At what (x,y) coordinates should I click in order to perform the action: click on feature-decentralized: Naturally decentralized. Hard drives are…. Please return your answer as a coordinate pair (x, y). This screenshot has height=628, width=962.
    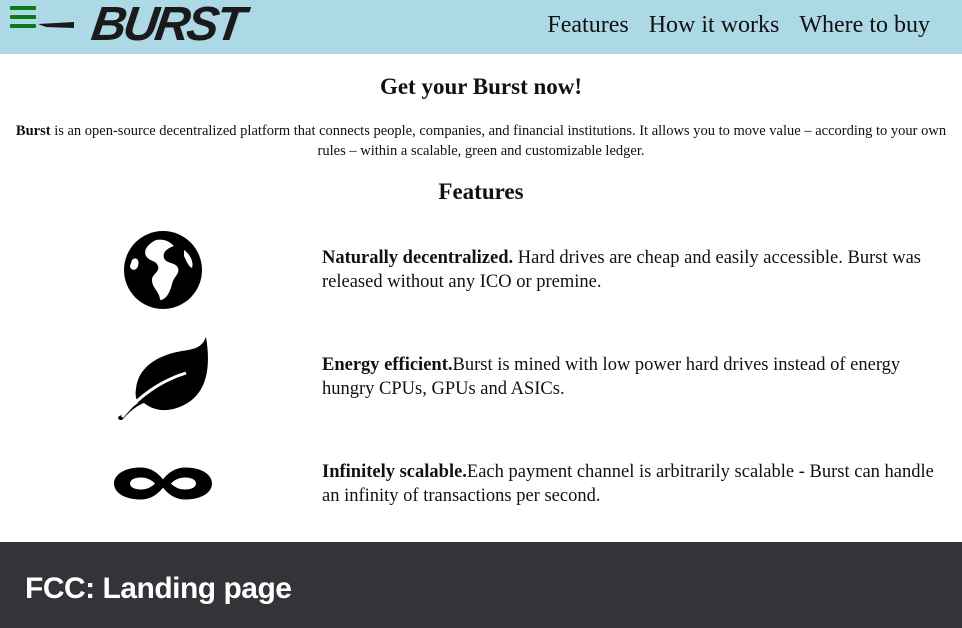
    Looking at the image, I should click on (481, 271).